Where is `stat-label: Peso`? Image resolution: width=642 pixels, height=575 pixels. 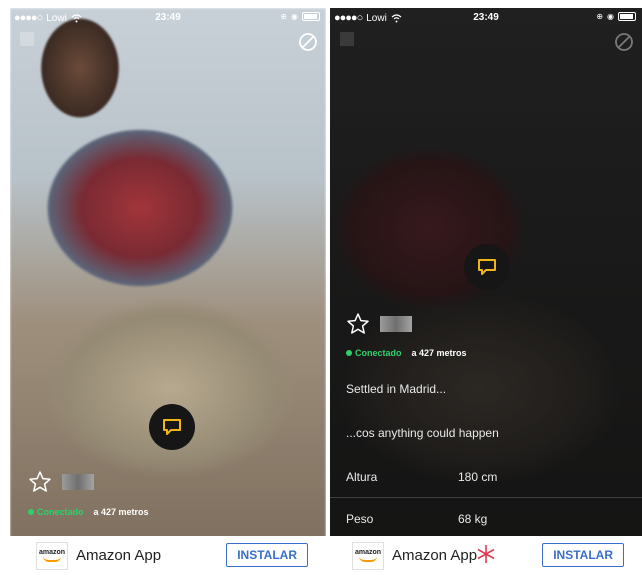
stat-label: Peso is located at coordinates (360, 519).